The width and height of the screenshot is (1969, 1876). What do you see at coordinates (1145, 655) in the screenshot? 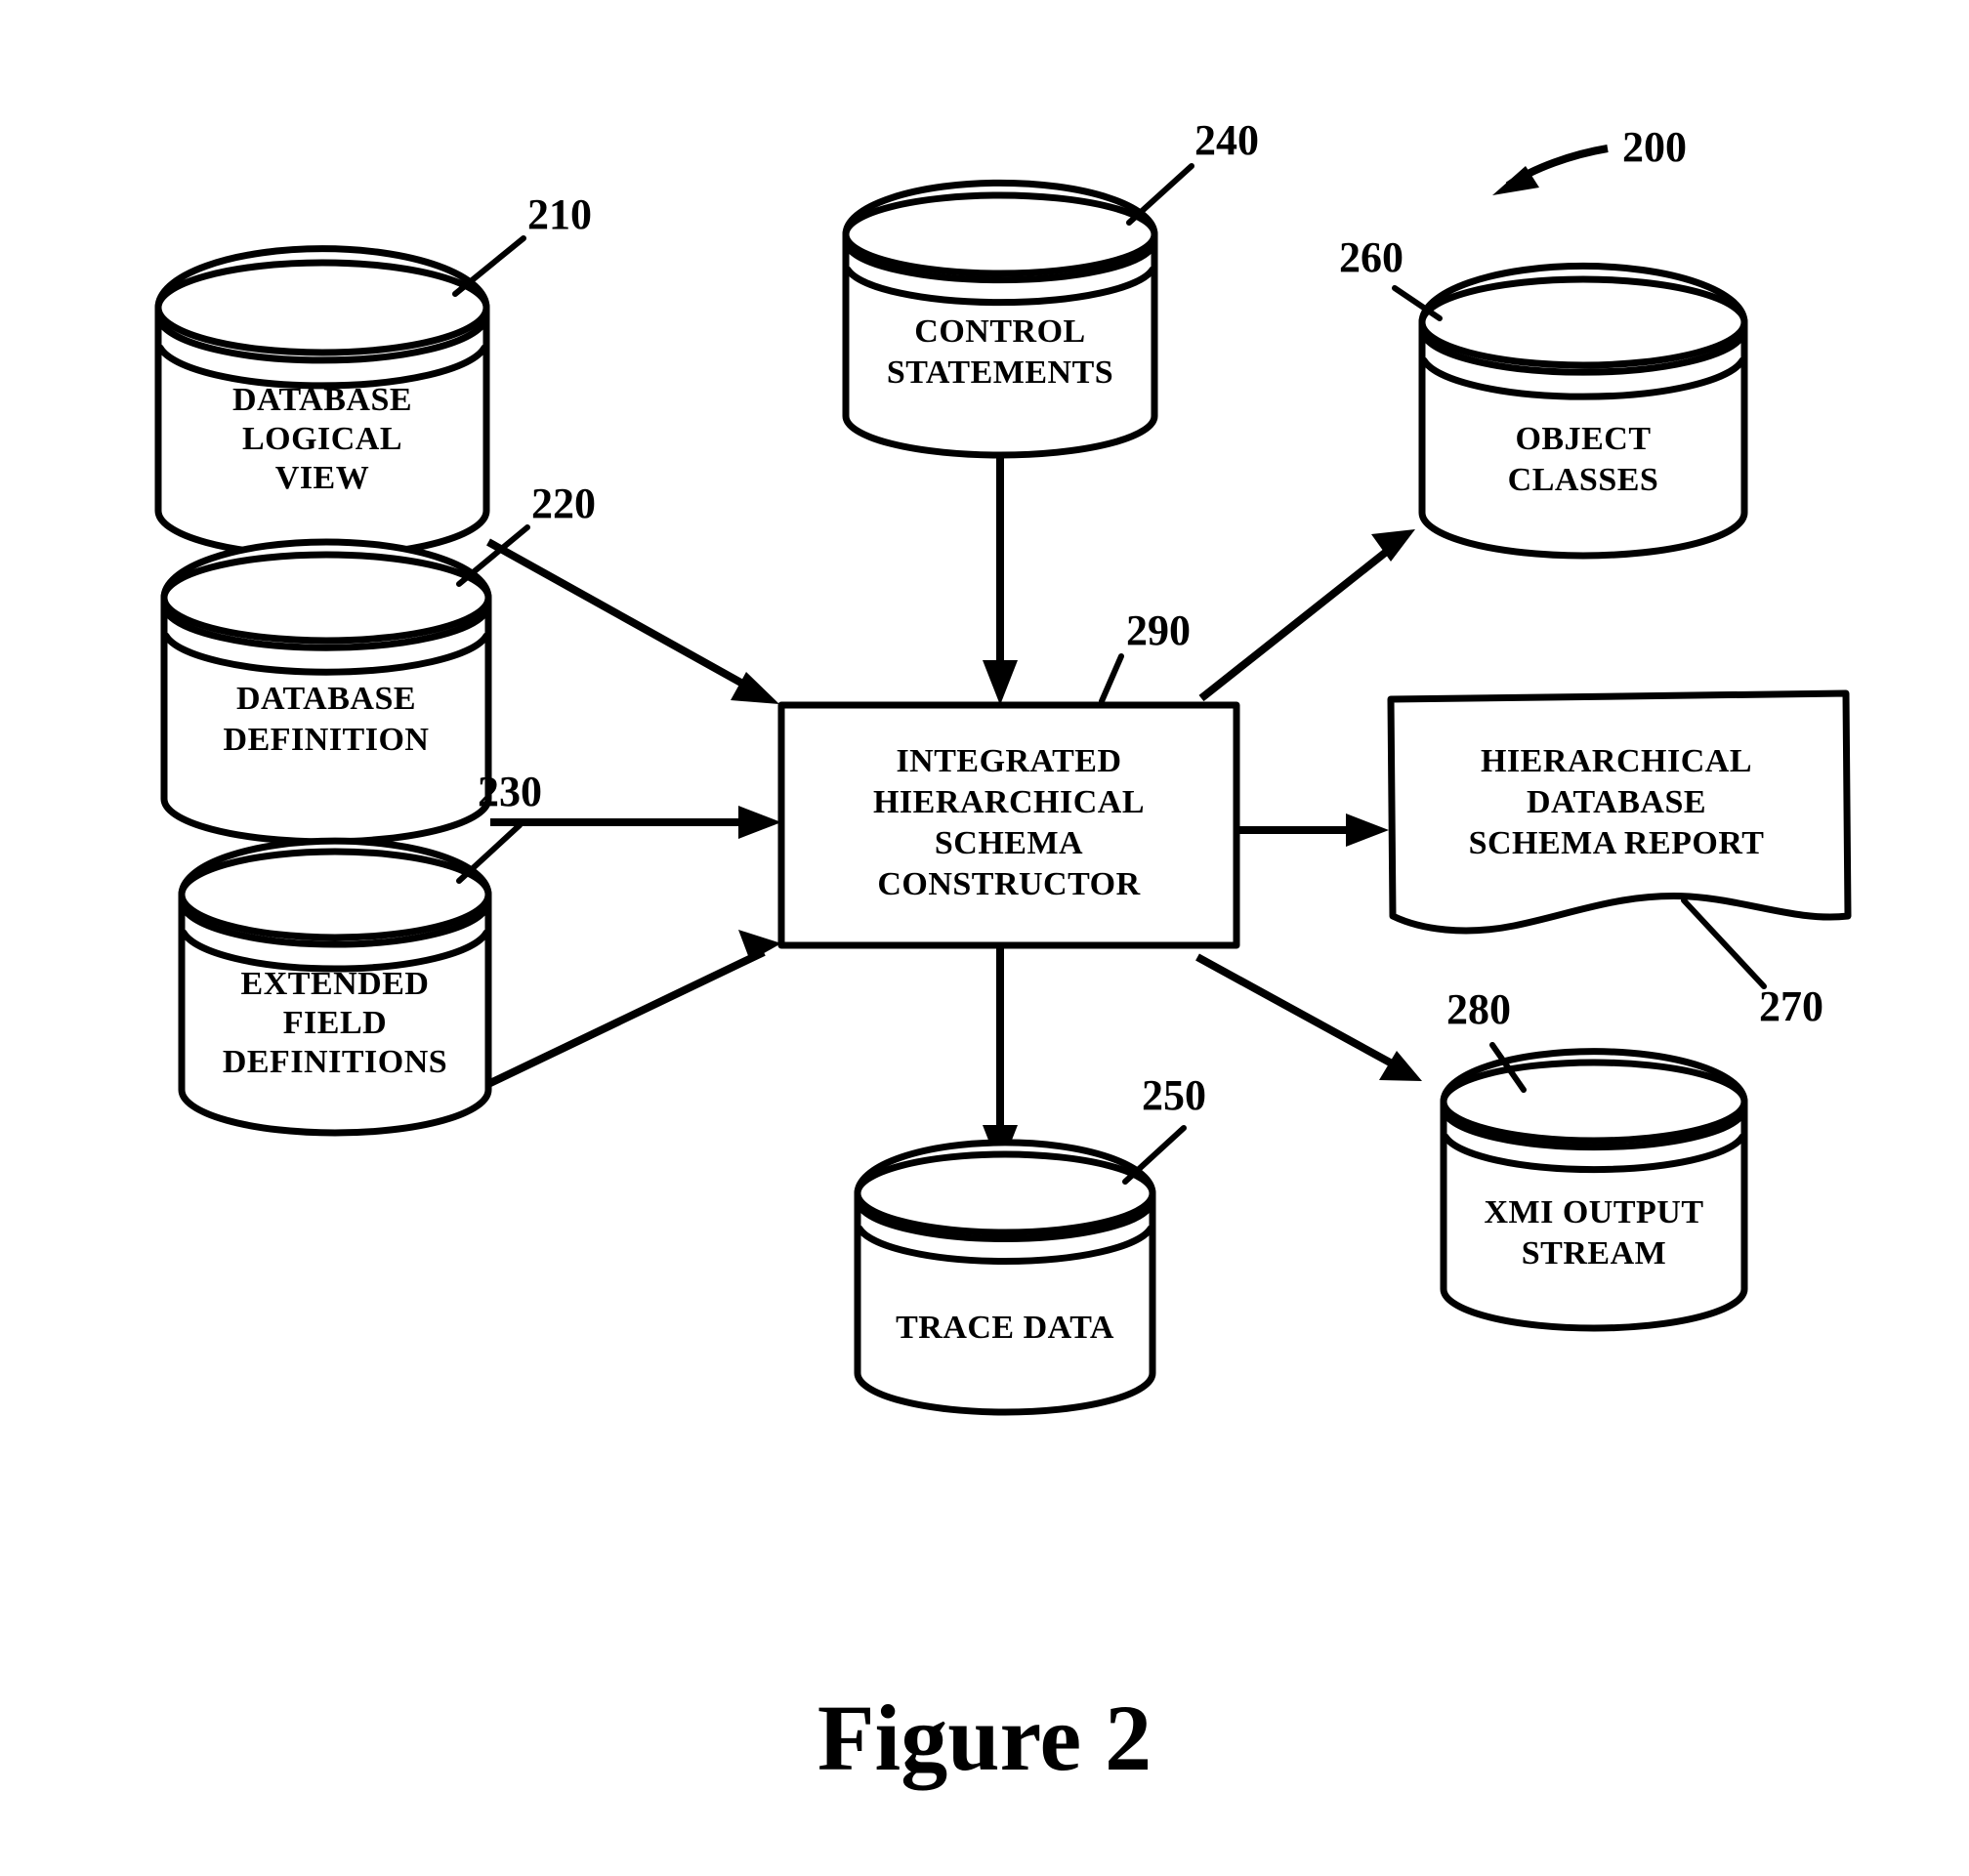
I see `ref-290-callout: 290` at bounding box center [1145, 655].